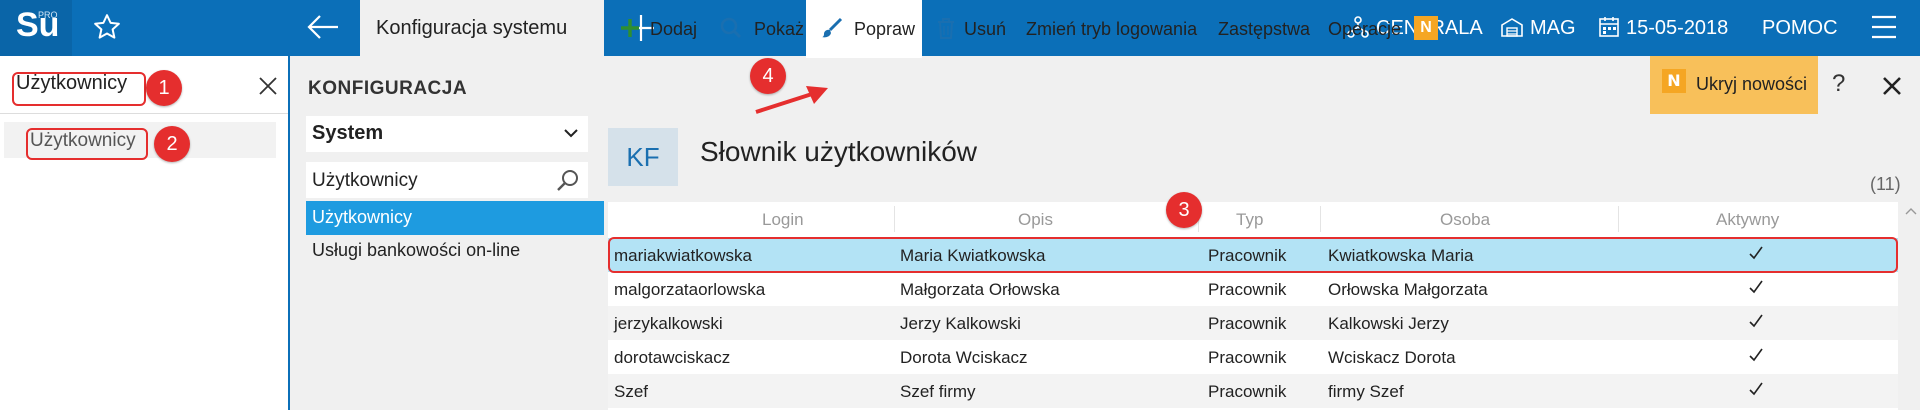  What do you see at coordinates (1392, 357) in the screenshot?
I see `cell-osoba: Wciskacz Dorota` at bounding box center [1392, 357].